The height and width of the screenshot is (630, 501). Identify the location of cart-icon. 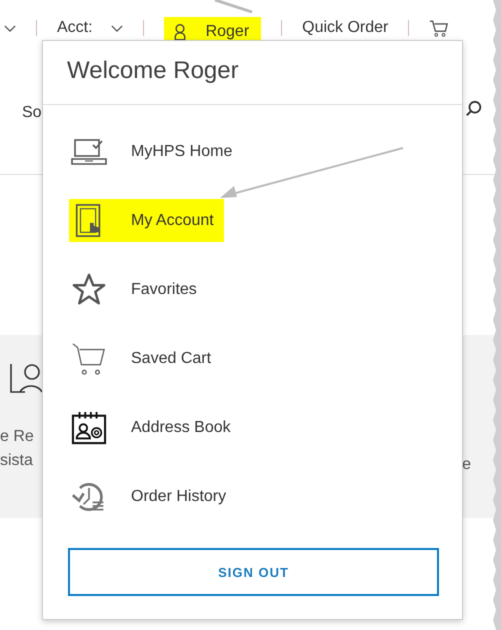
(439, 28).